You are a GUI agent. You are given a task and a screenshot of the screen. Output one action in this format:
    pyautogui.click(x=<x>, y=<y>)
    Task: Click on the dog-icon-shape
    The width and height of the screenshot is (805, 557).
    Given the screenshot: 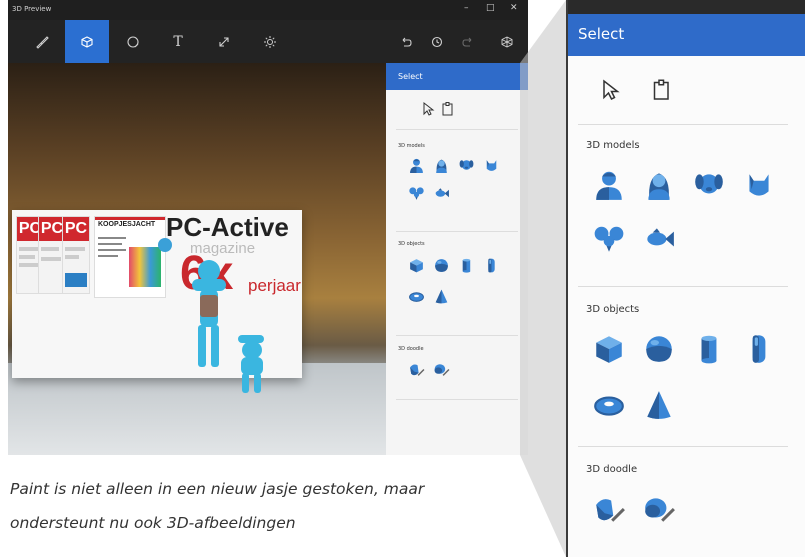 What is the action you would take?
    pyautogui.click(x=709, y=184)
    